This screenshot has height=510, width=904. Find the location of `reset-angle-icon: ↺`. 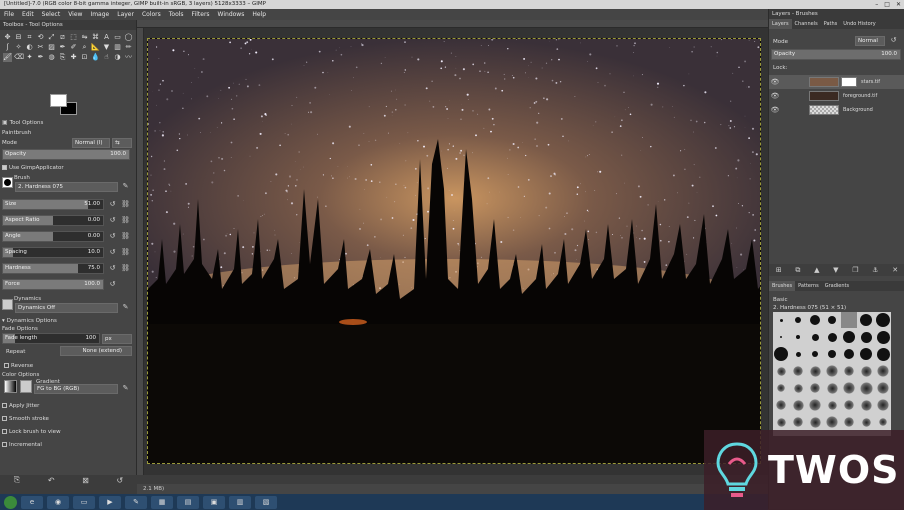

reset-angle-icon: ↺ is located at coordinates (112, 236).